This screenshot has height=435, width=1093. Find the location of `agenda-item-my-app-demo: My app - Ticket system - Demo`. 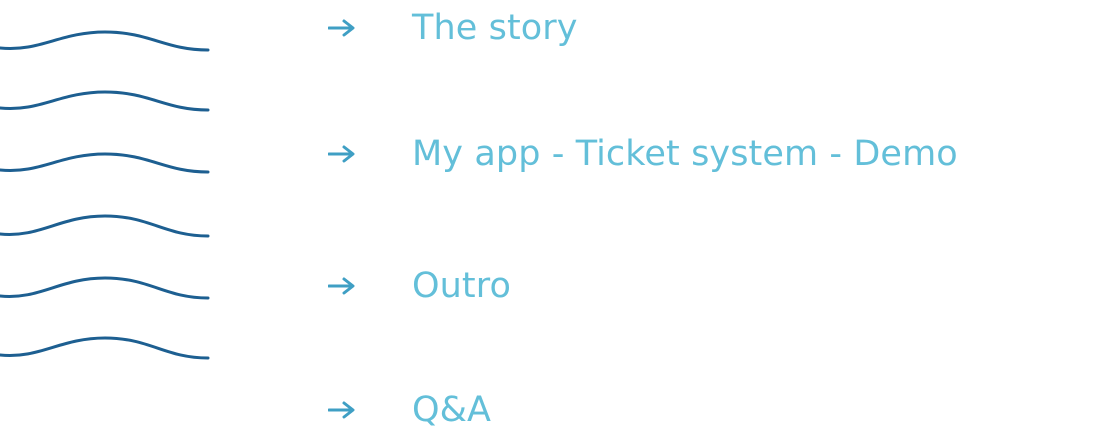

agenda-item-my-app-demo: My app - Ticket system - Demo is located at coordinates (643, 154).